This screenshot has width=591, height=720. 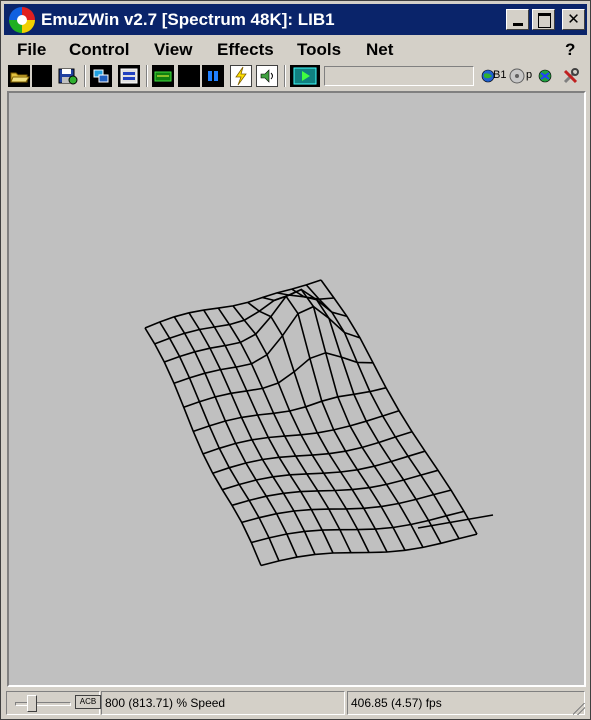 I want to click on keyboard-icon, so click(x=163, y=76).